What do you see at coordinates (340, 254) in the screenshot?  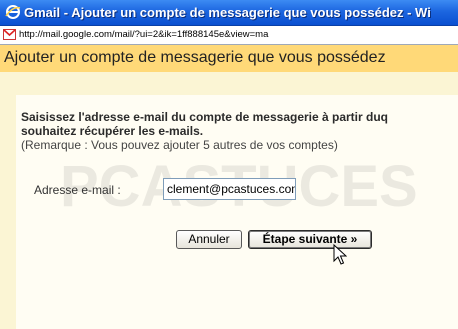 I see `mouse-pointer-icon` at bounding box center [340, 254].